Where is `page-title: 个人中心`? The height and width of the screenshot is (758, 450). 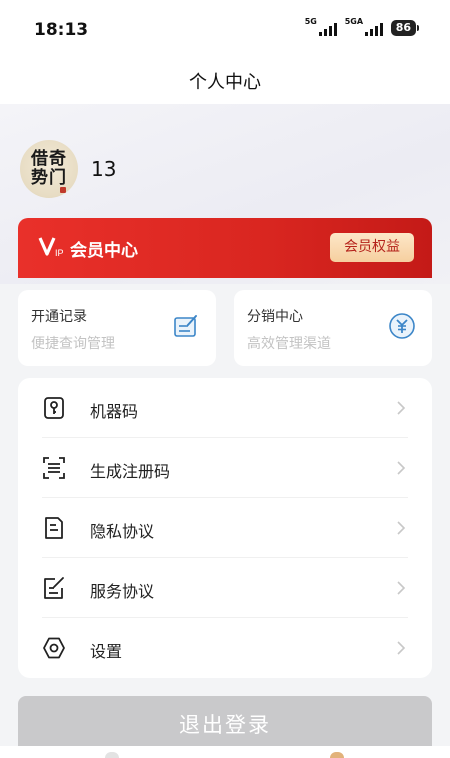 page-title: 个人中心 is located at coordinates (225, 82).